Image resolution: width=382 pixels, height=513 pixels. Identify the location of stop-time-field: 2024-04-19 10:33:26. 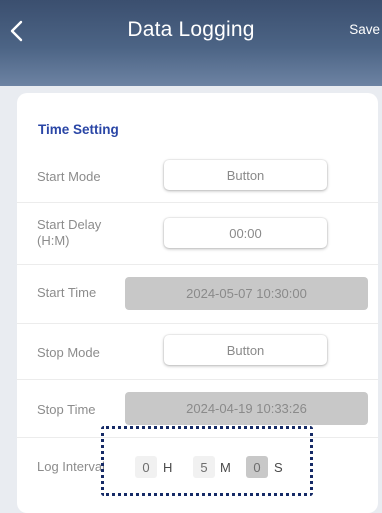
(246, 408).